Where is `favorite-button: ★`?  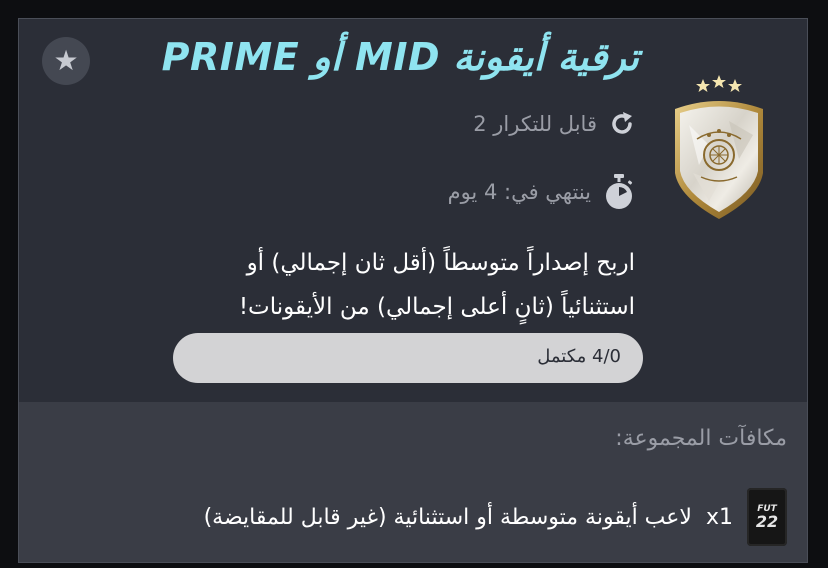
favorite-button: ★ is located at coordinates (66, 61).